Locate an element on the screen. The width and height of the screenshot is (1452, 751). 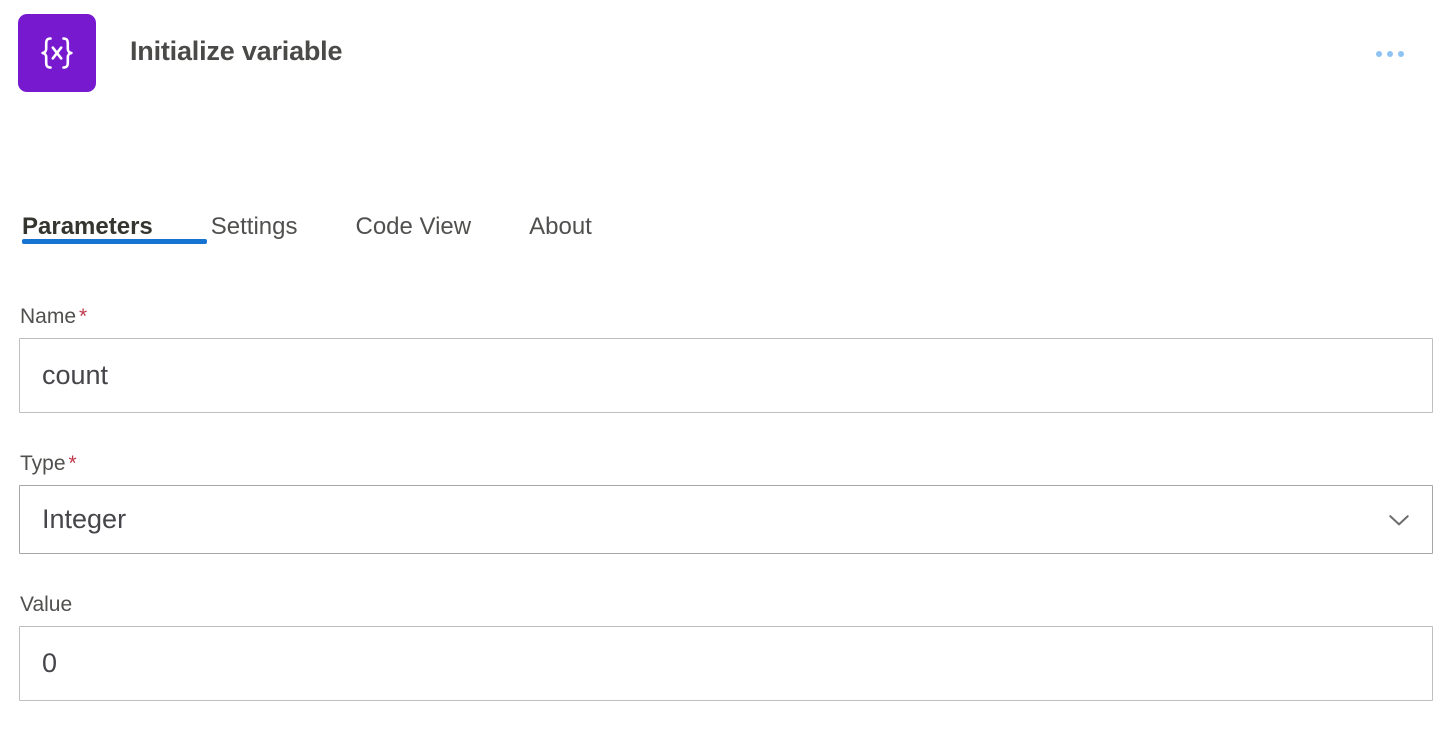
tab-parameters: Parameters is located at coordinates (114, 222).